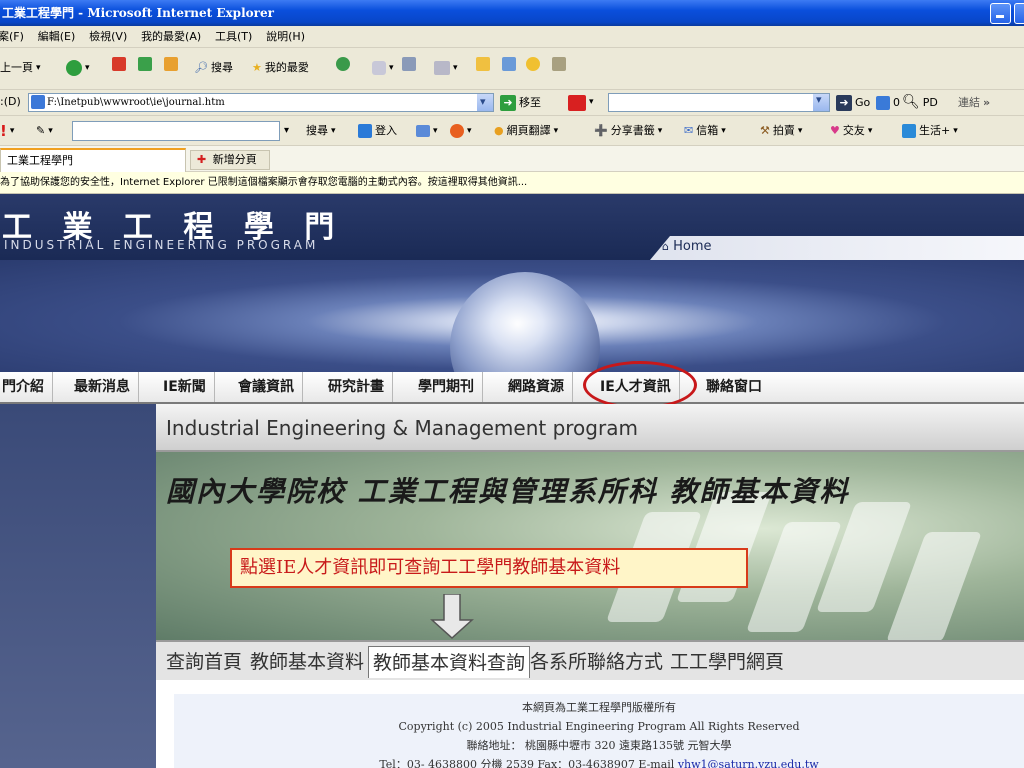 This screenshot has width=1024, height=768. What do you see at coordinates (687, 246) in the screenshot?
I see `home-link: ⌂ Home` at bounding box center [687, 246].